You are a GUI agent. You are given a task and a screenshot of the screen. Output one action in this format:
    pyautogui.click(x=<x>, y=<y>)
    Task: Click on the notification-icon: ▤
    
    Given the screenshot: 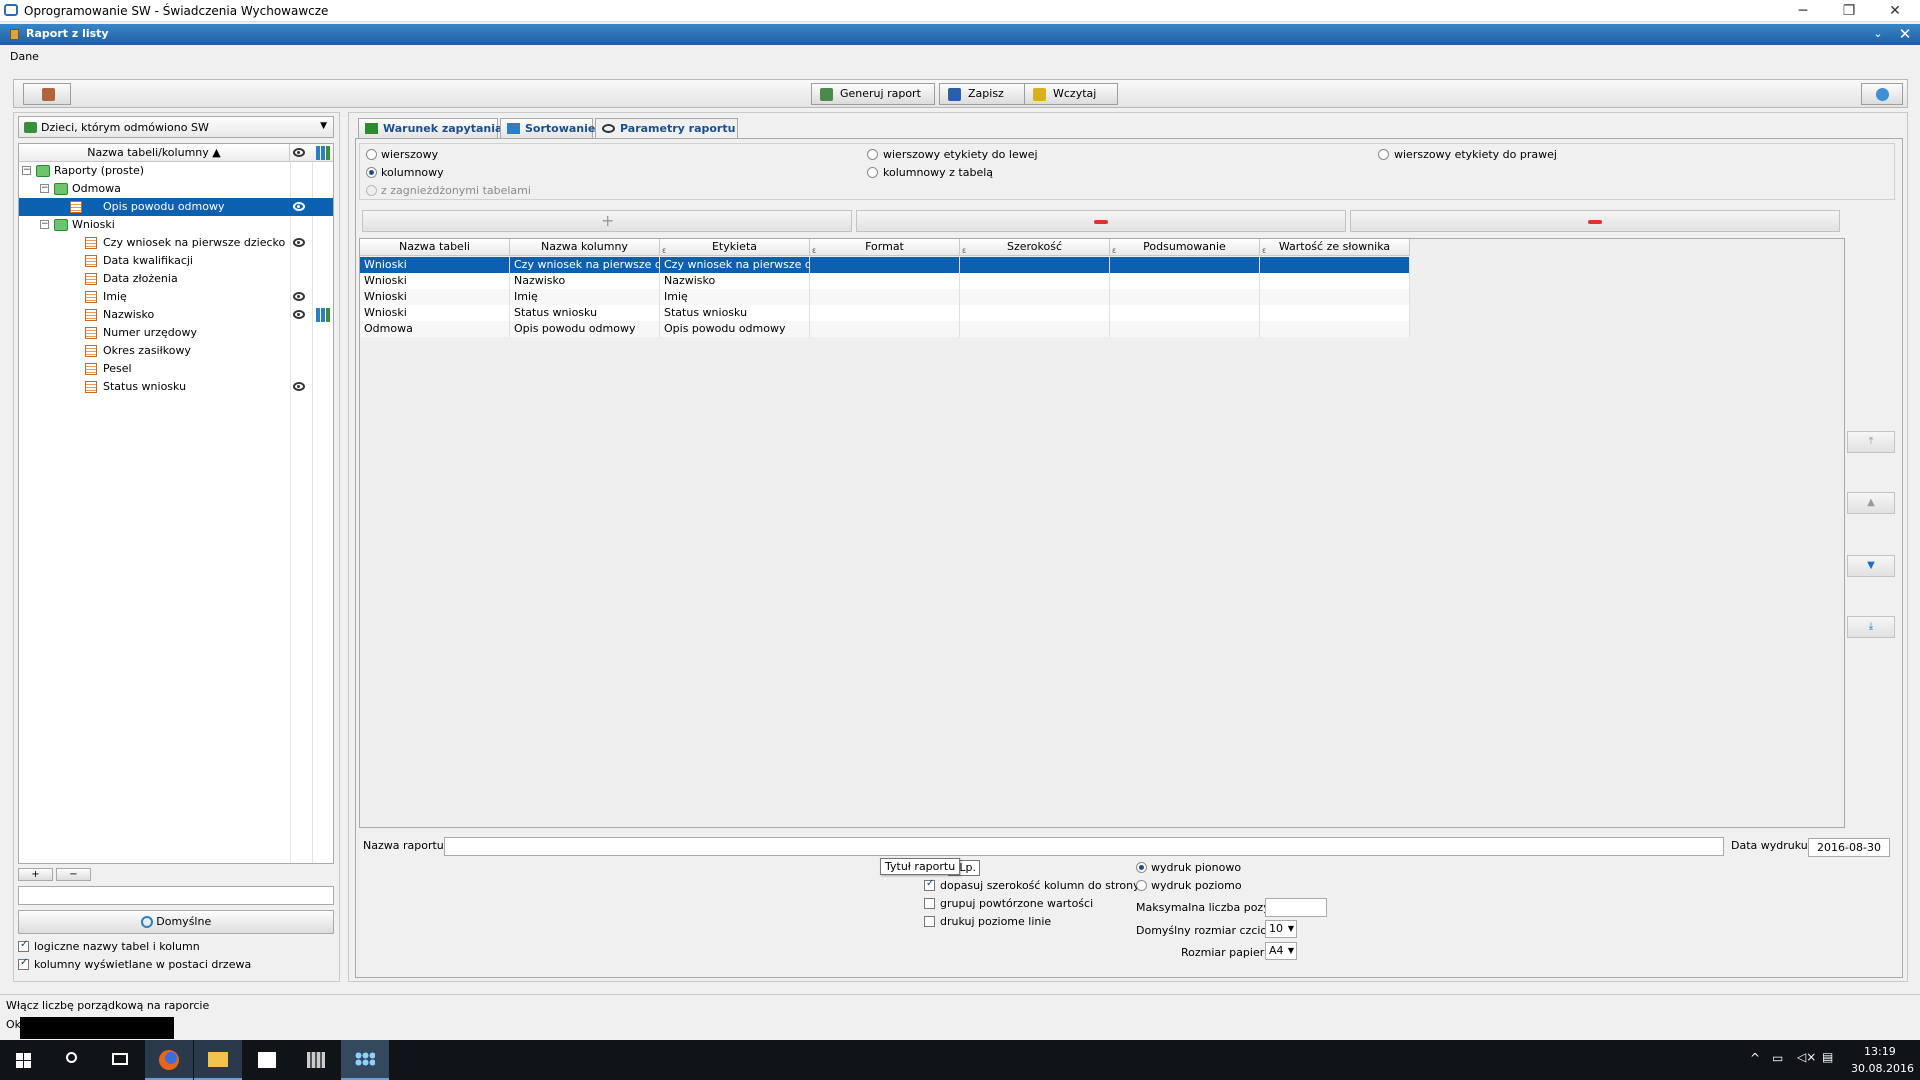 What is the action you would take?
    pyautogui.click(x=1827, y=1057)
    